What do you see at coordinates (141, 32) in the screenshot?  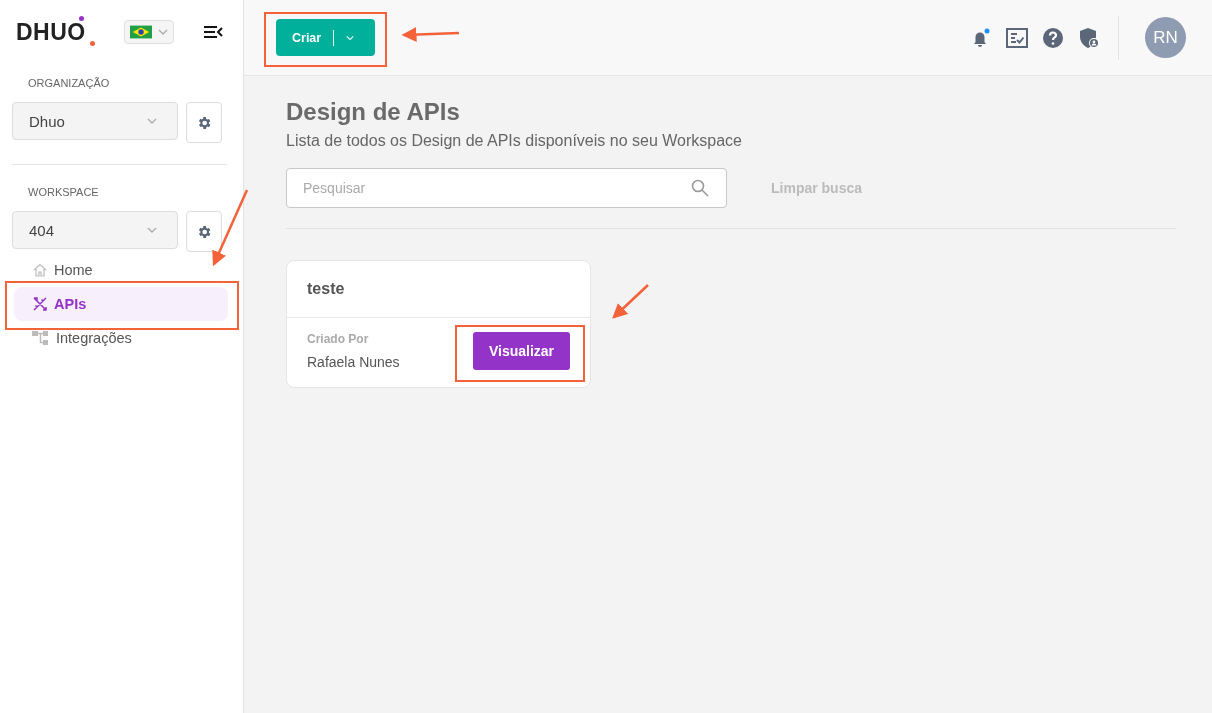 I see `brazil-flag-icon` at bounding box center [141, 32].